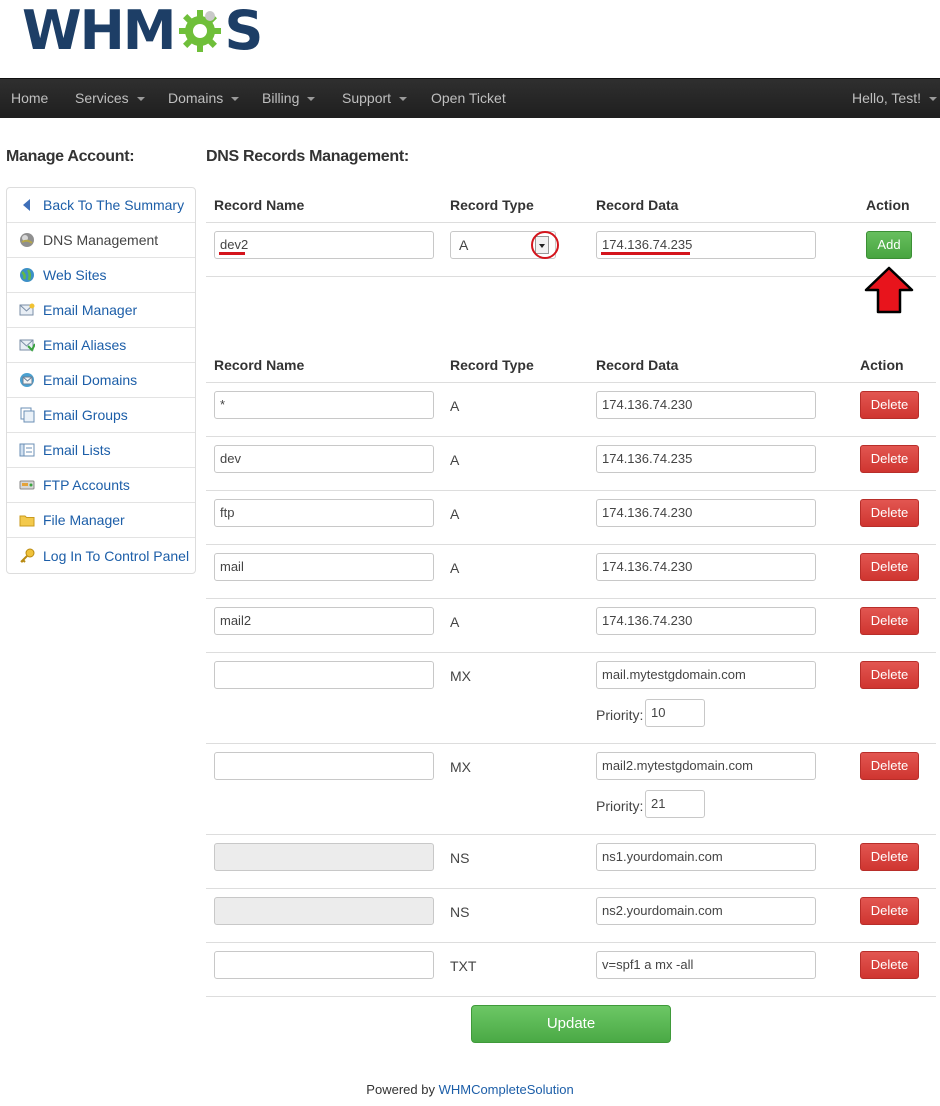 Image resolution: width=940 pixels, height=1106 pixels. I want to click on email-domain-icon, so click(27, 380).